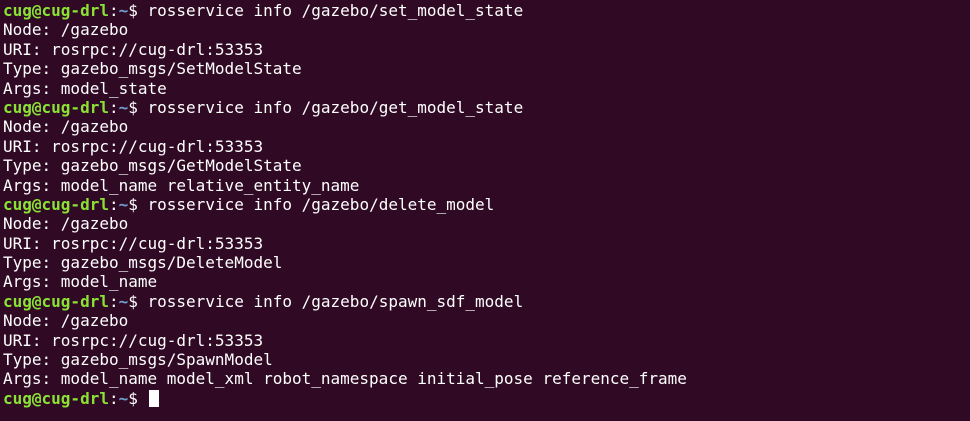 The height and width of the screenshot is (421, 970). Describe the element at coordinates (181, 185) in the screenshot. I see `output-line: Args: model_name relative_entity_name` at that location.